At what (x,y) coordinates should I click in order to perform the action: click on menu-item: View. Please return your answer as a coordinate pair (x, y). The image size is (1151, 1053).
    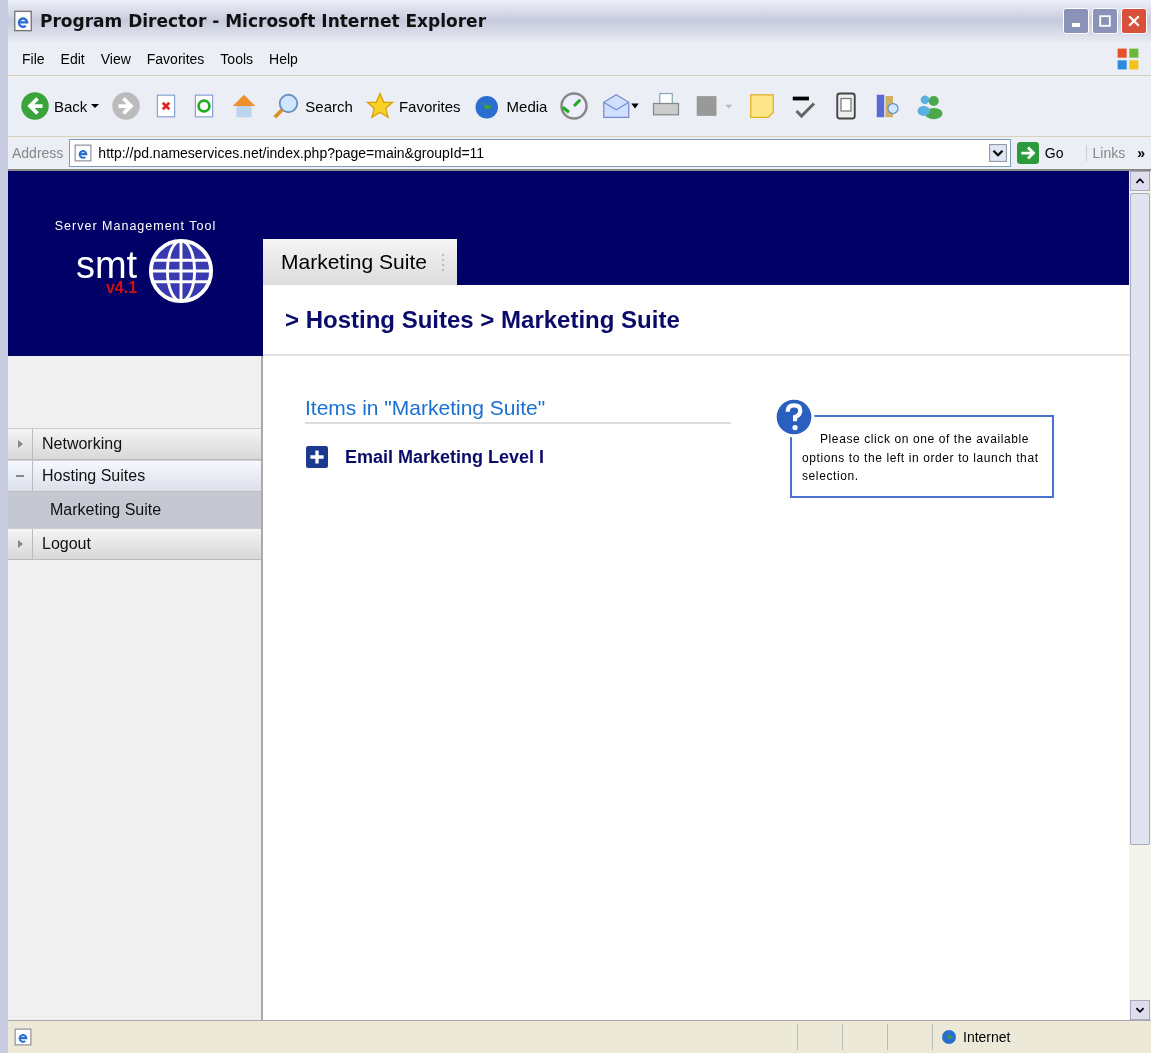
    Looking at the image, I should click on (115, 58).